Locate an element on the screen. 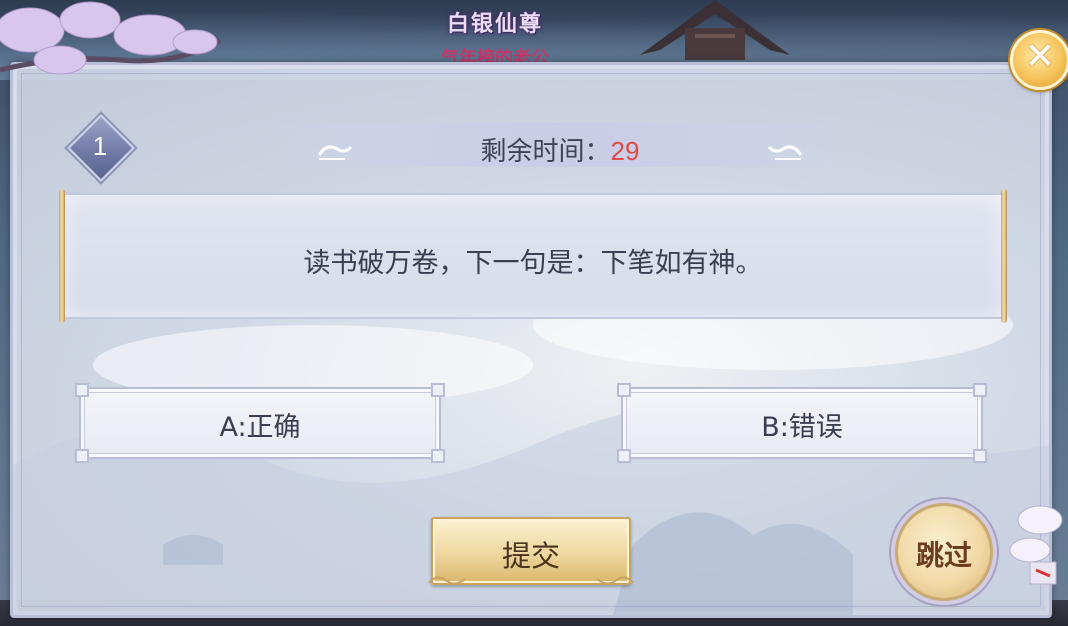 The height and width of the screenshot is (626, 1068). close-button: ✕ is located at coordinates (1039, 60).